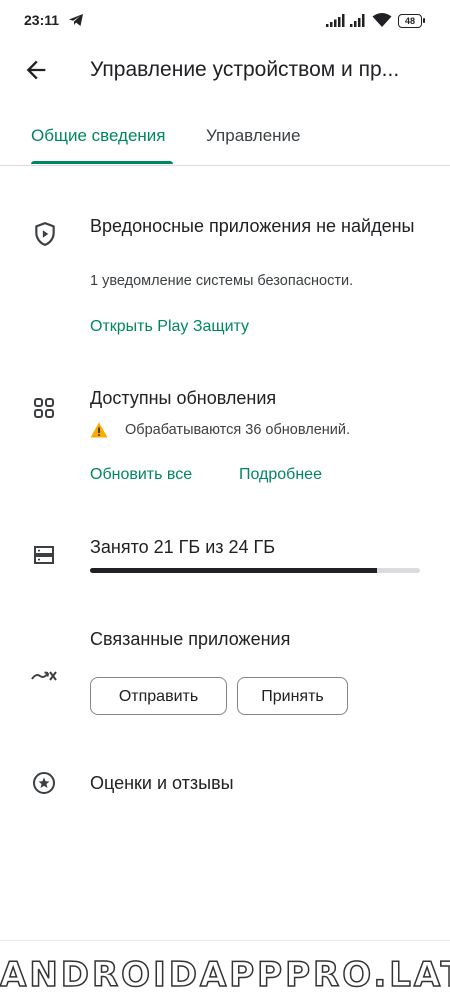 Image resolution: width=450 pixels, height=1001 pixels. What do you see at coordinates (45, 234) in the screenshot?
I see `shield-play-icon` at bounding box center [45, 234].